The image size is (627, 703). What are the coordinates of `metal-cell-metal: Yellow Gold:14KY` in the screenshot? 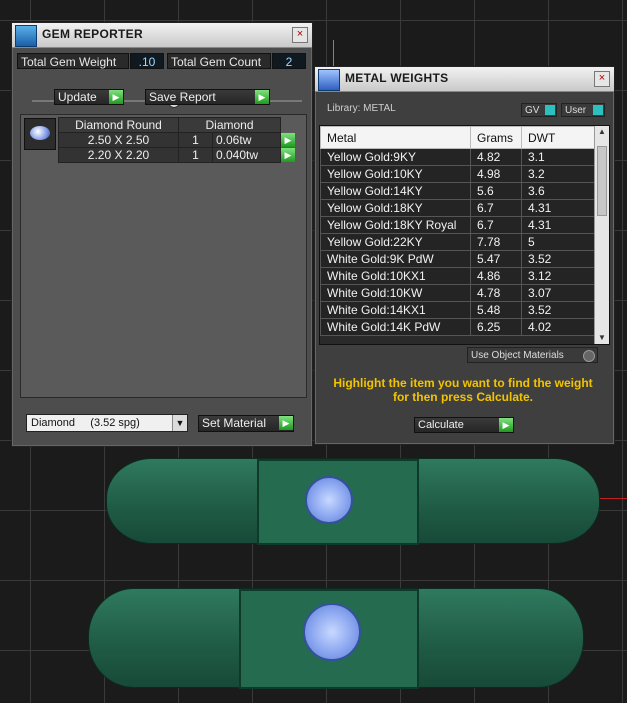 It's located at (395, 191).